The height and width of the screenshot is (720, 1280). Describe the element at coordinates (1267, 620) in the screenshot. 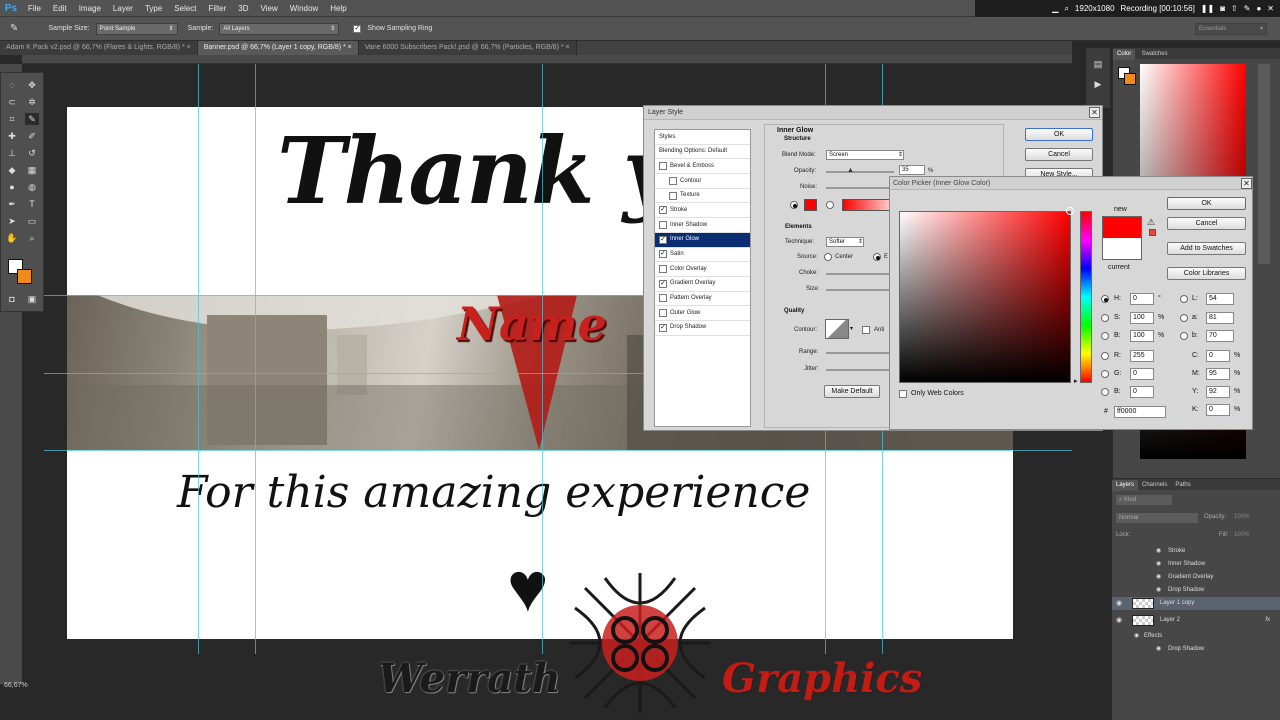

I see `fx-icon: fx` at that location.